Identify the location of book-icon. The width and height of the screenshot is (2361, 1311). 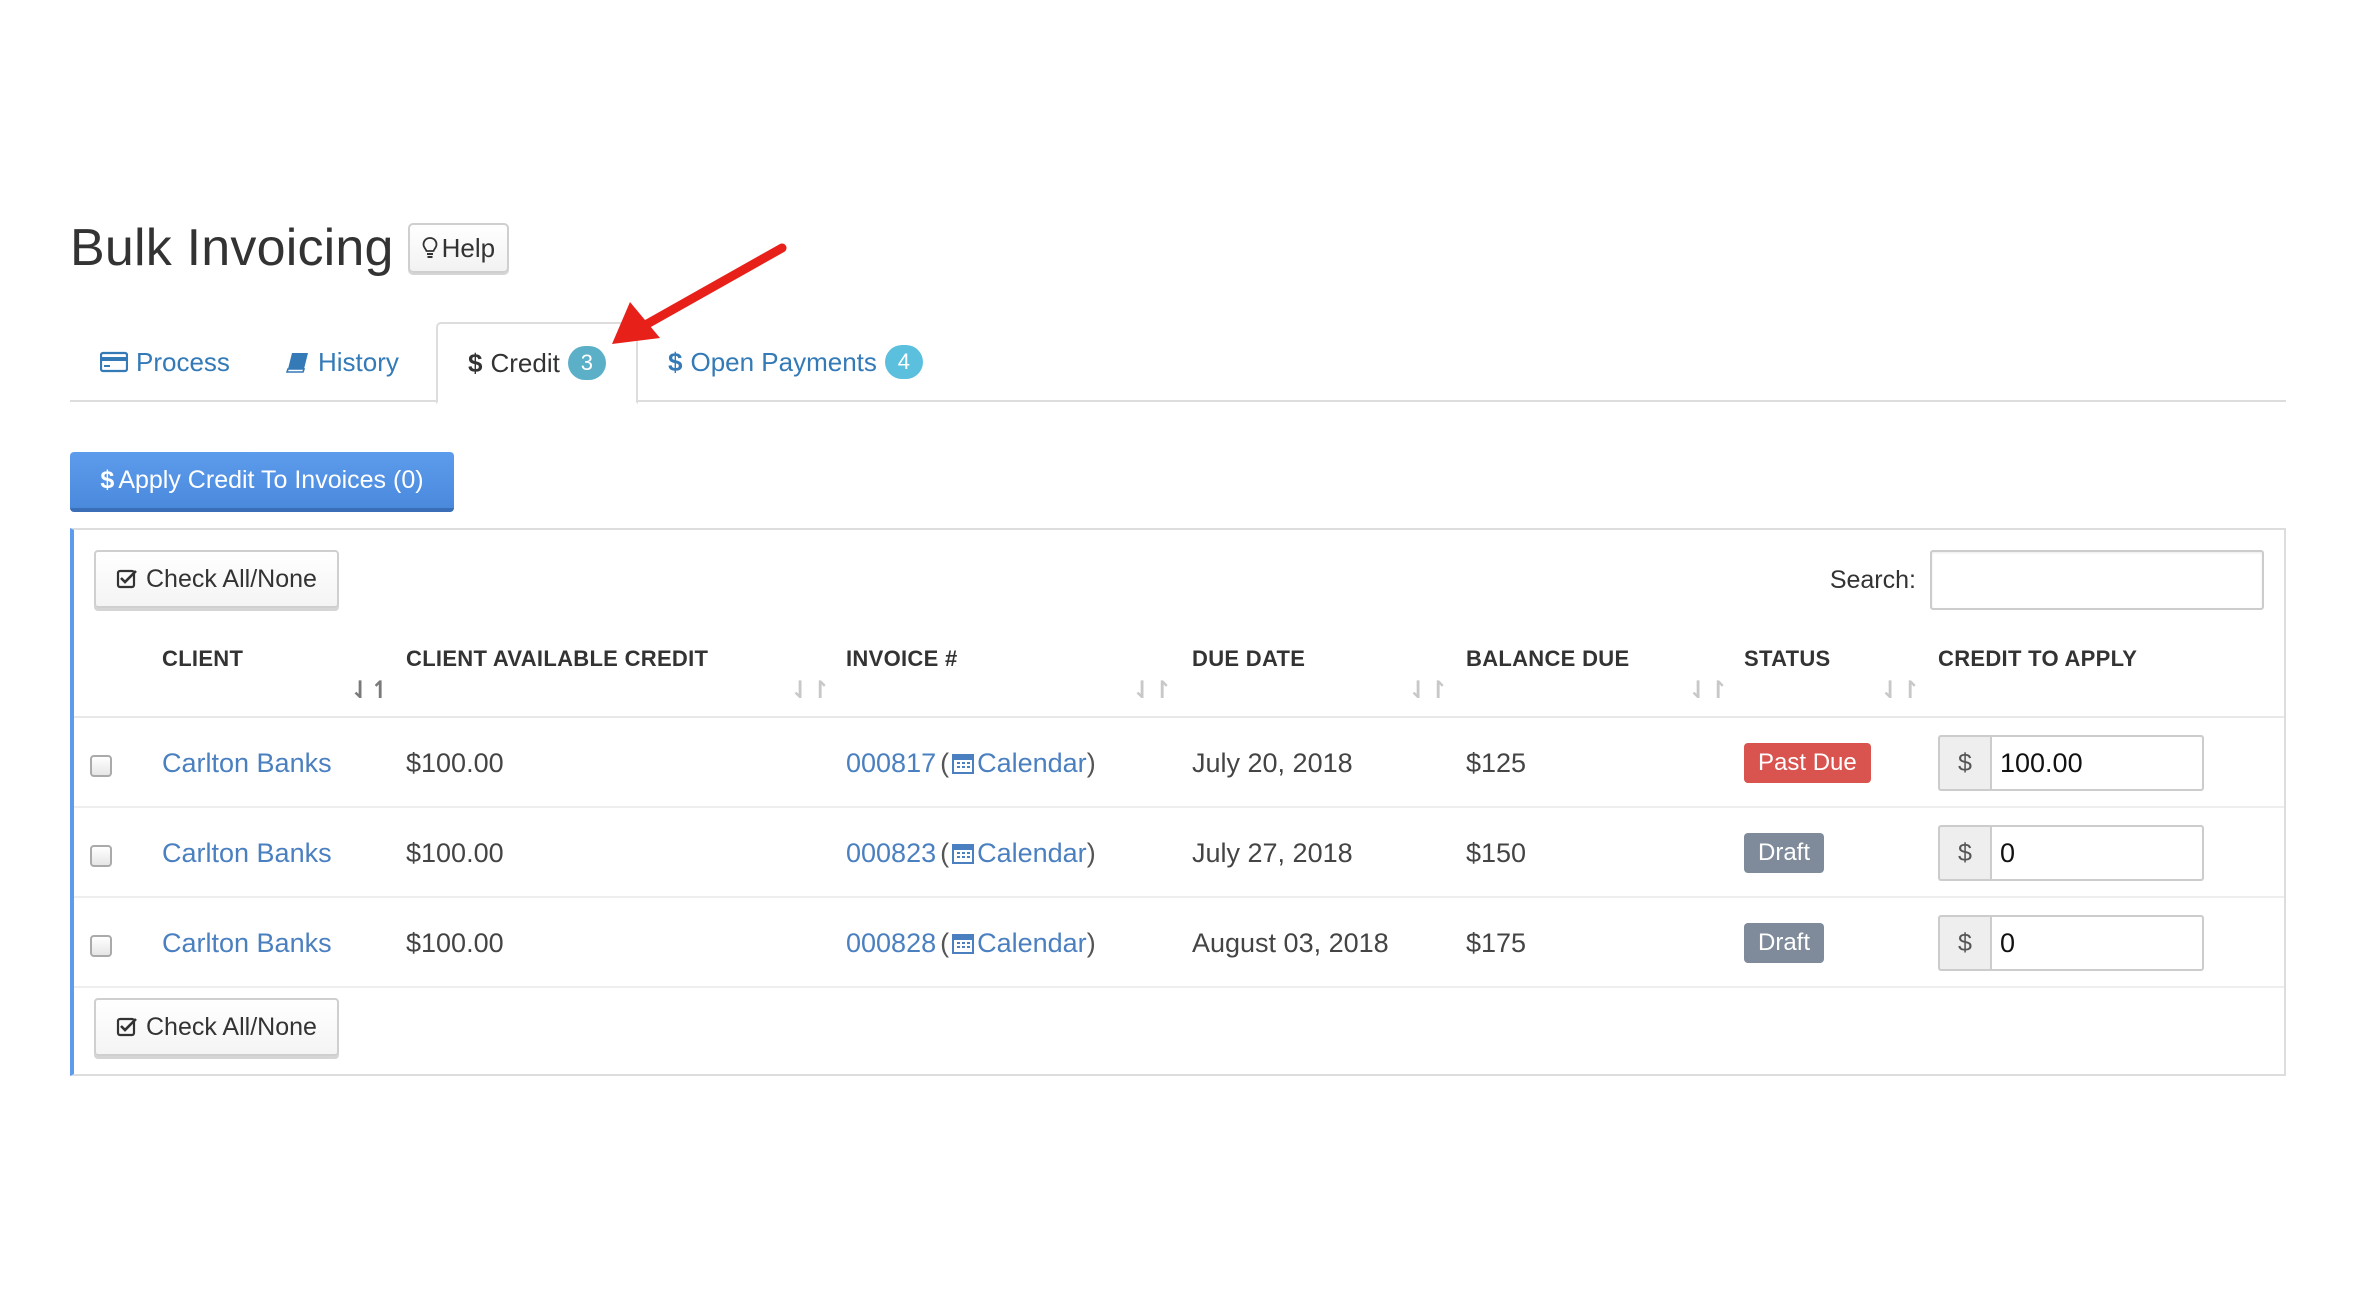
(297, 363).